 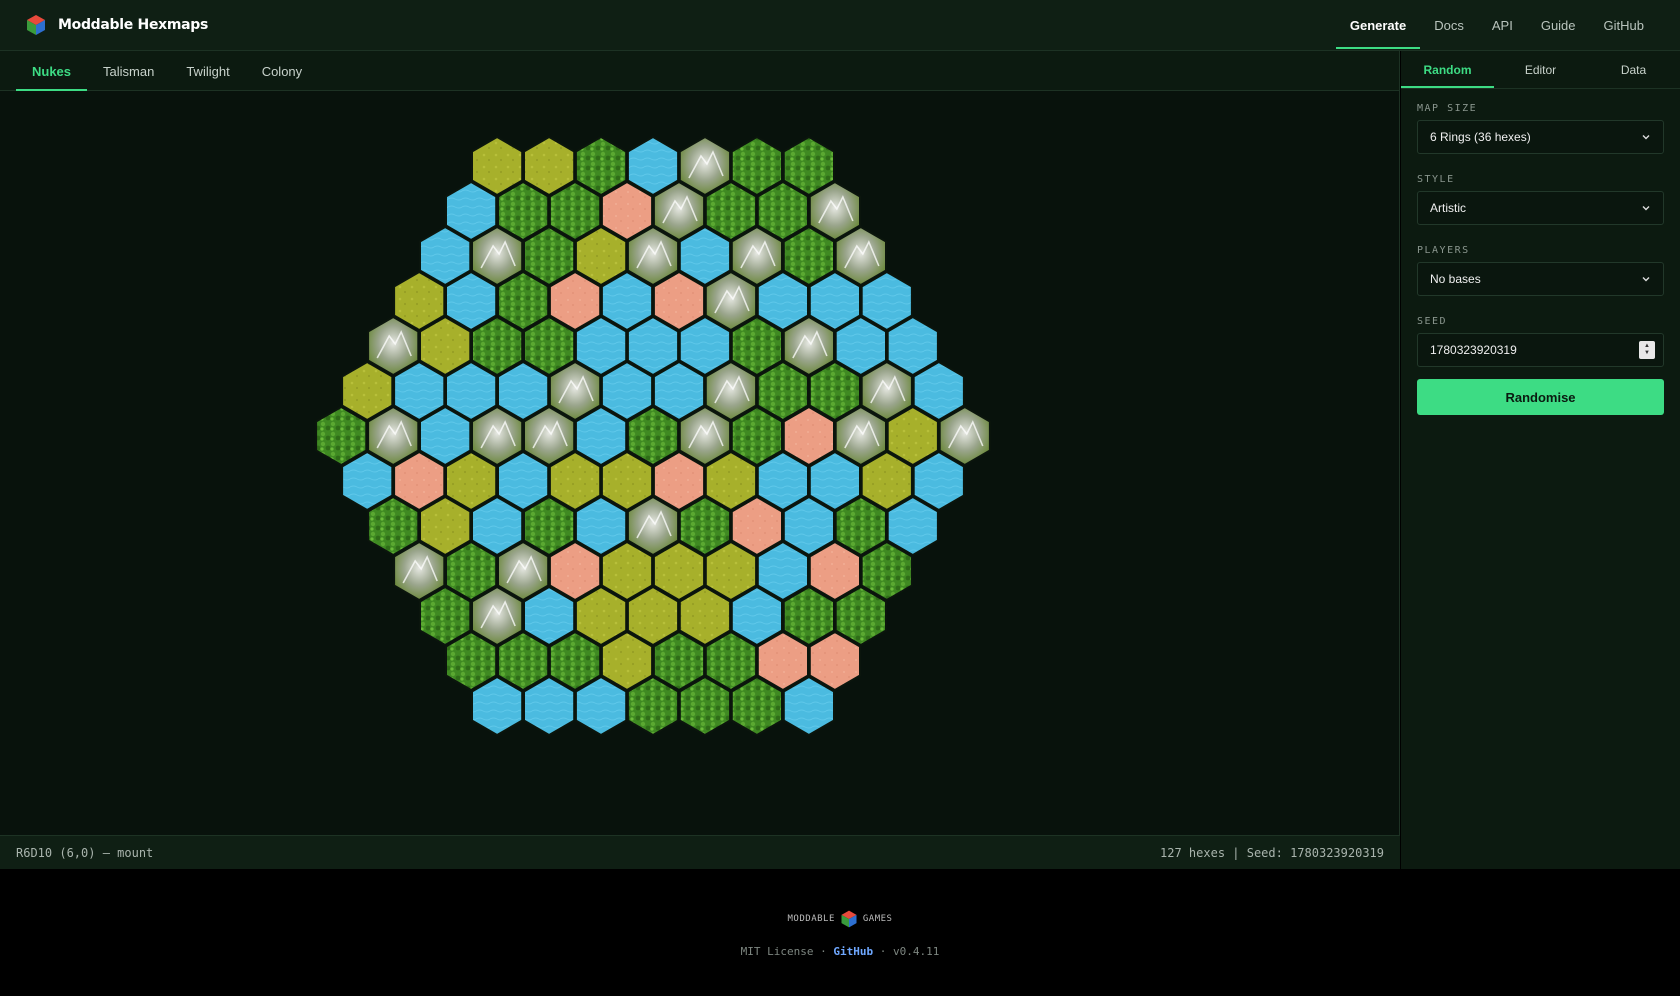 What do you see at coordinates (1473, 350) in the screenshot?
I see `seed-value: 1780323920319` at bounding box center [1473, 350].